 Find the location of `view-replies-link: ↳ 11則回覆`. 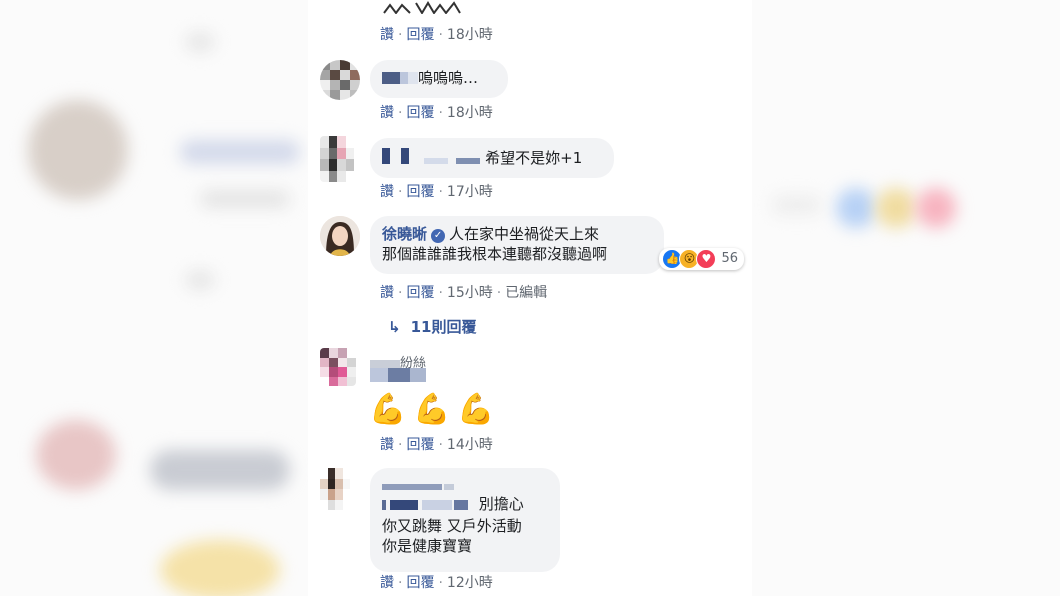

view-replies-link: ↳ 11則回覆 is located at coordinates (432, 326).